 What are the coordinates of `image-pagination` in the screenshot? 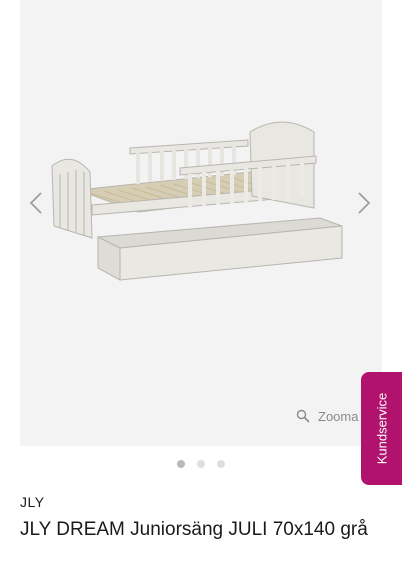 It's located at (201, 464).